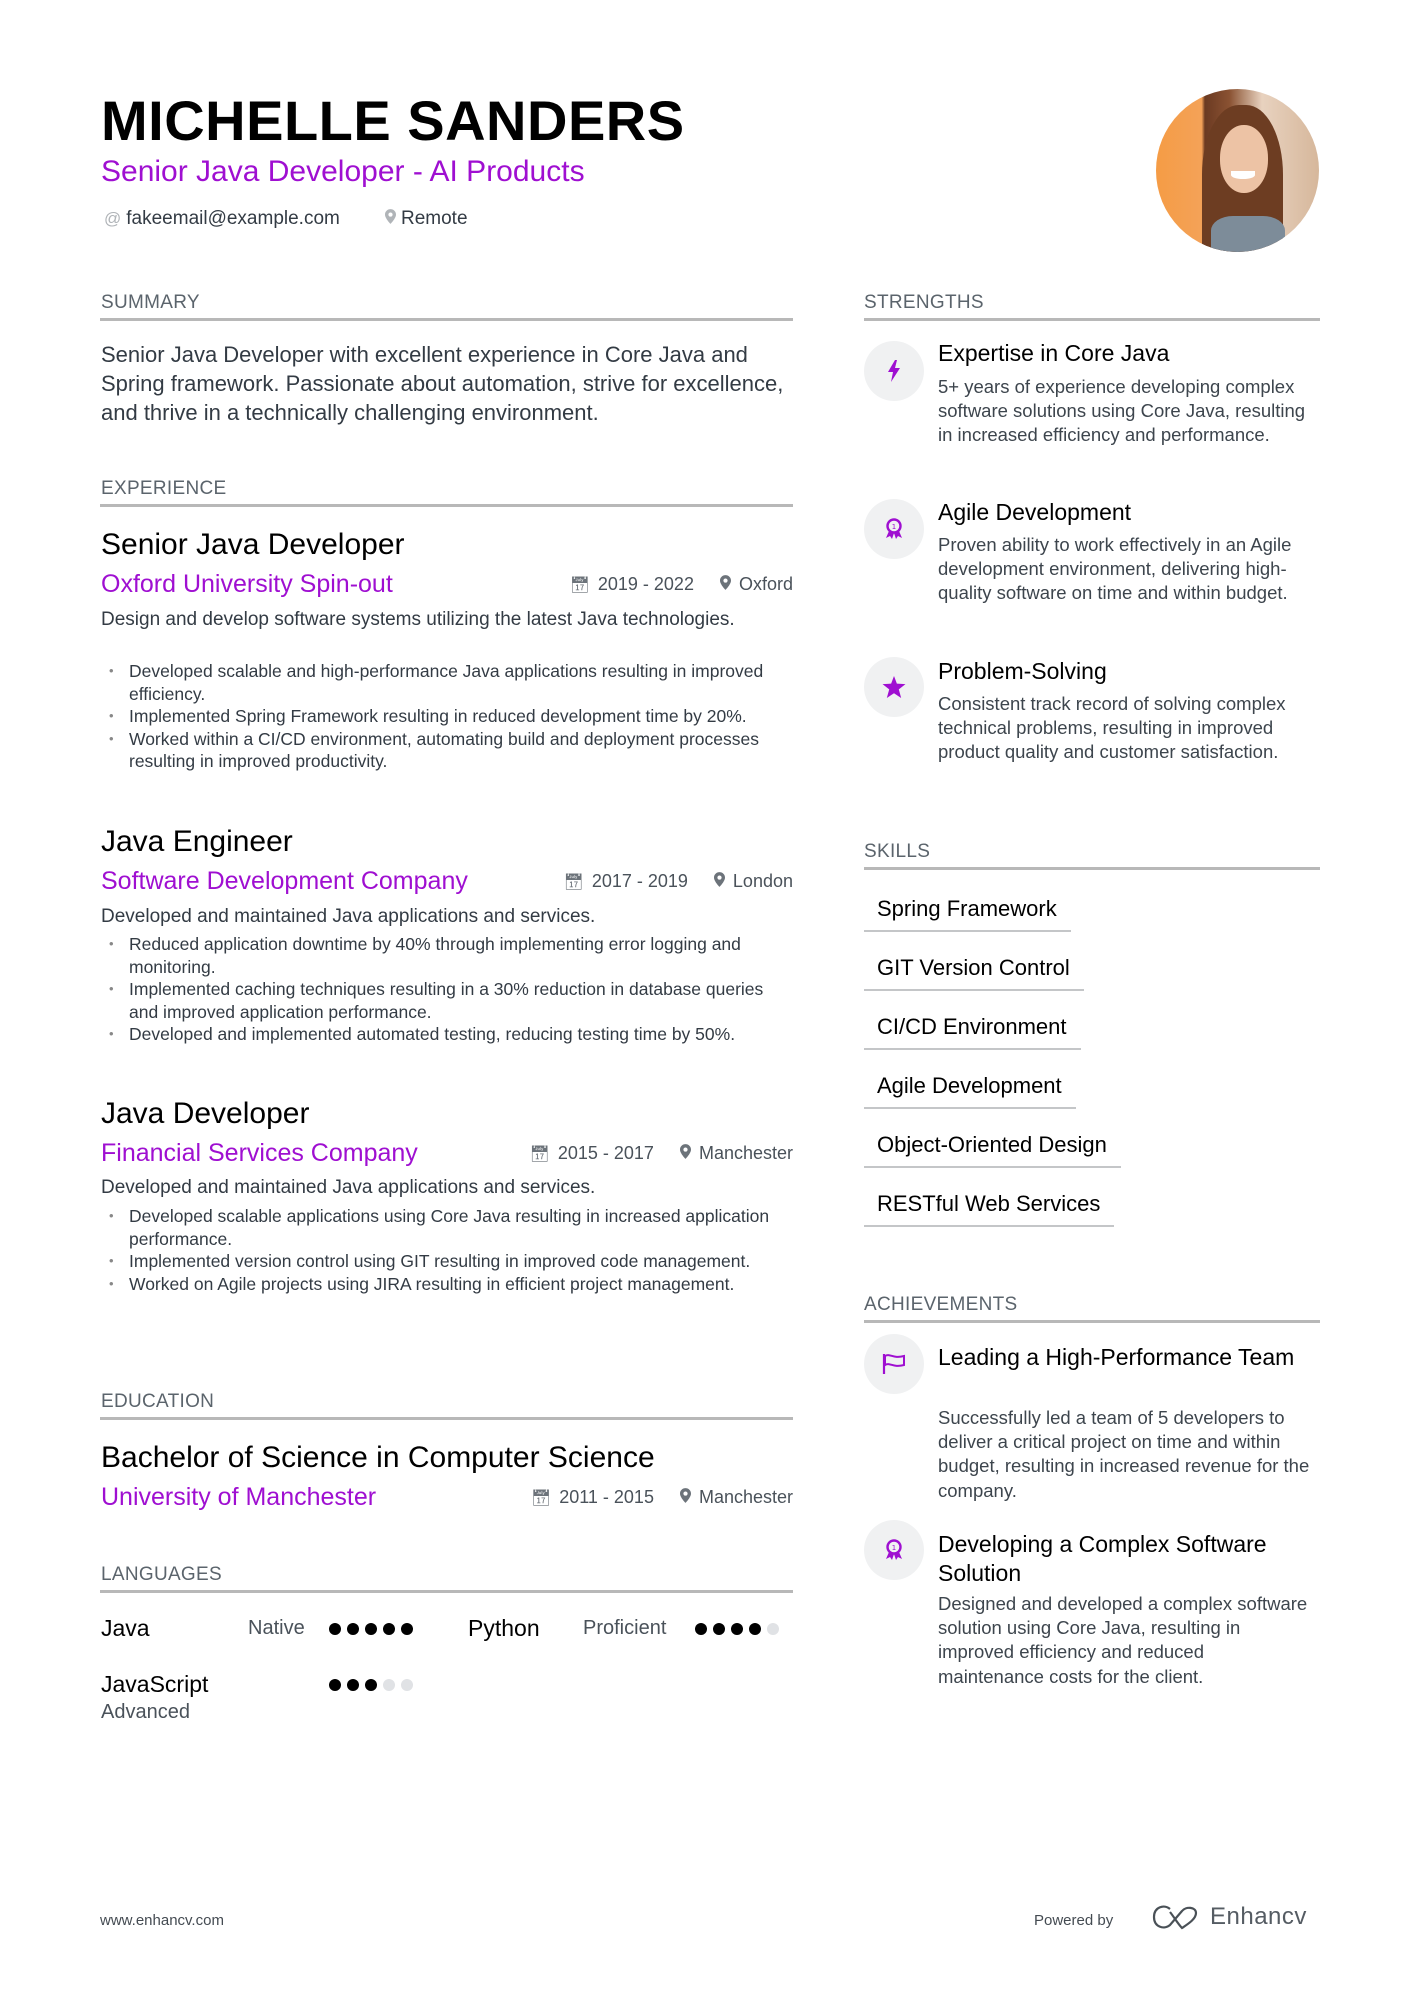 The width and height of the screenshot is (1410, 1995). I want to click on language-level: Proficient, so click(625, 1628).